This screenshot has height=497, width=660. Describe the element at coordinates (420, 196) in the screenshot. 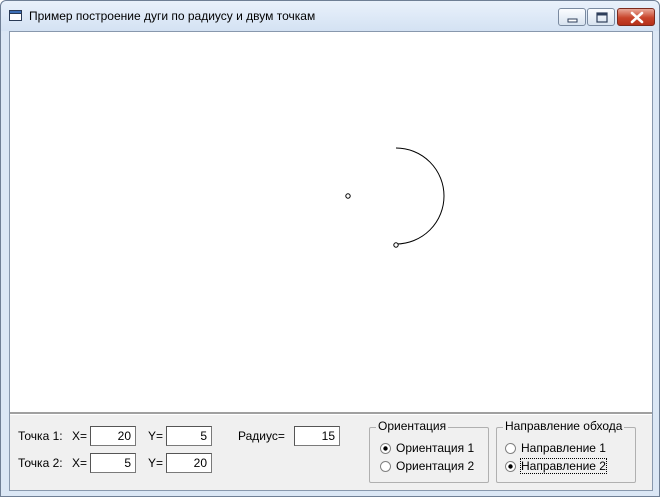

I see `arc-path` at that location.